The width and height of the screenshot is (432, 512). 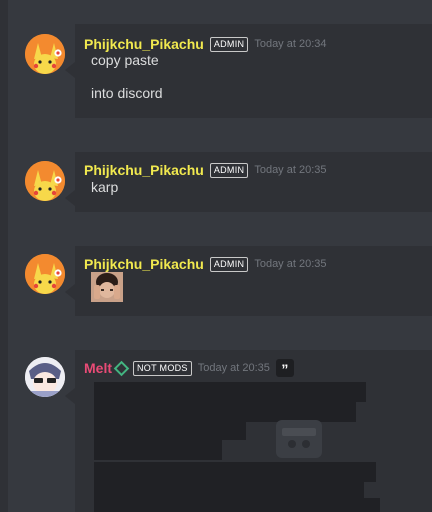 I want to click on username: Melt, so click(x=98, y=368).